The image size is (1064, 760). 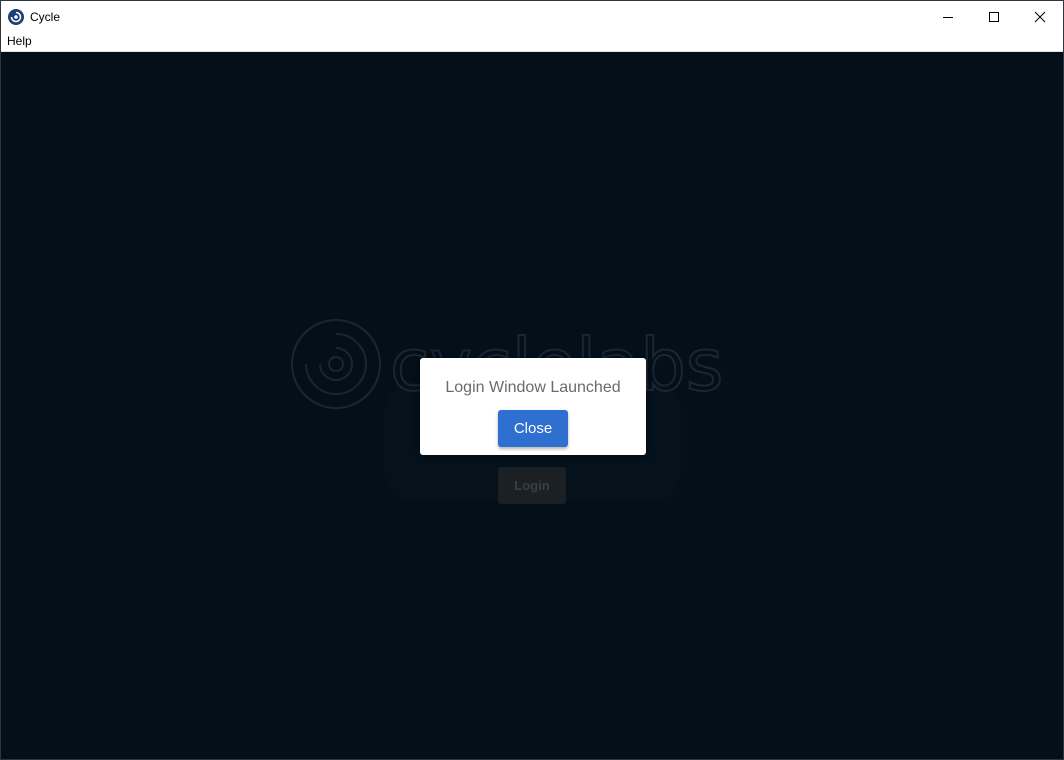 I want to click on maximize-button, so click(x=994, y=16).